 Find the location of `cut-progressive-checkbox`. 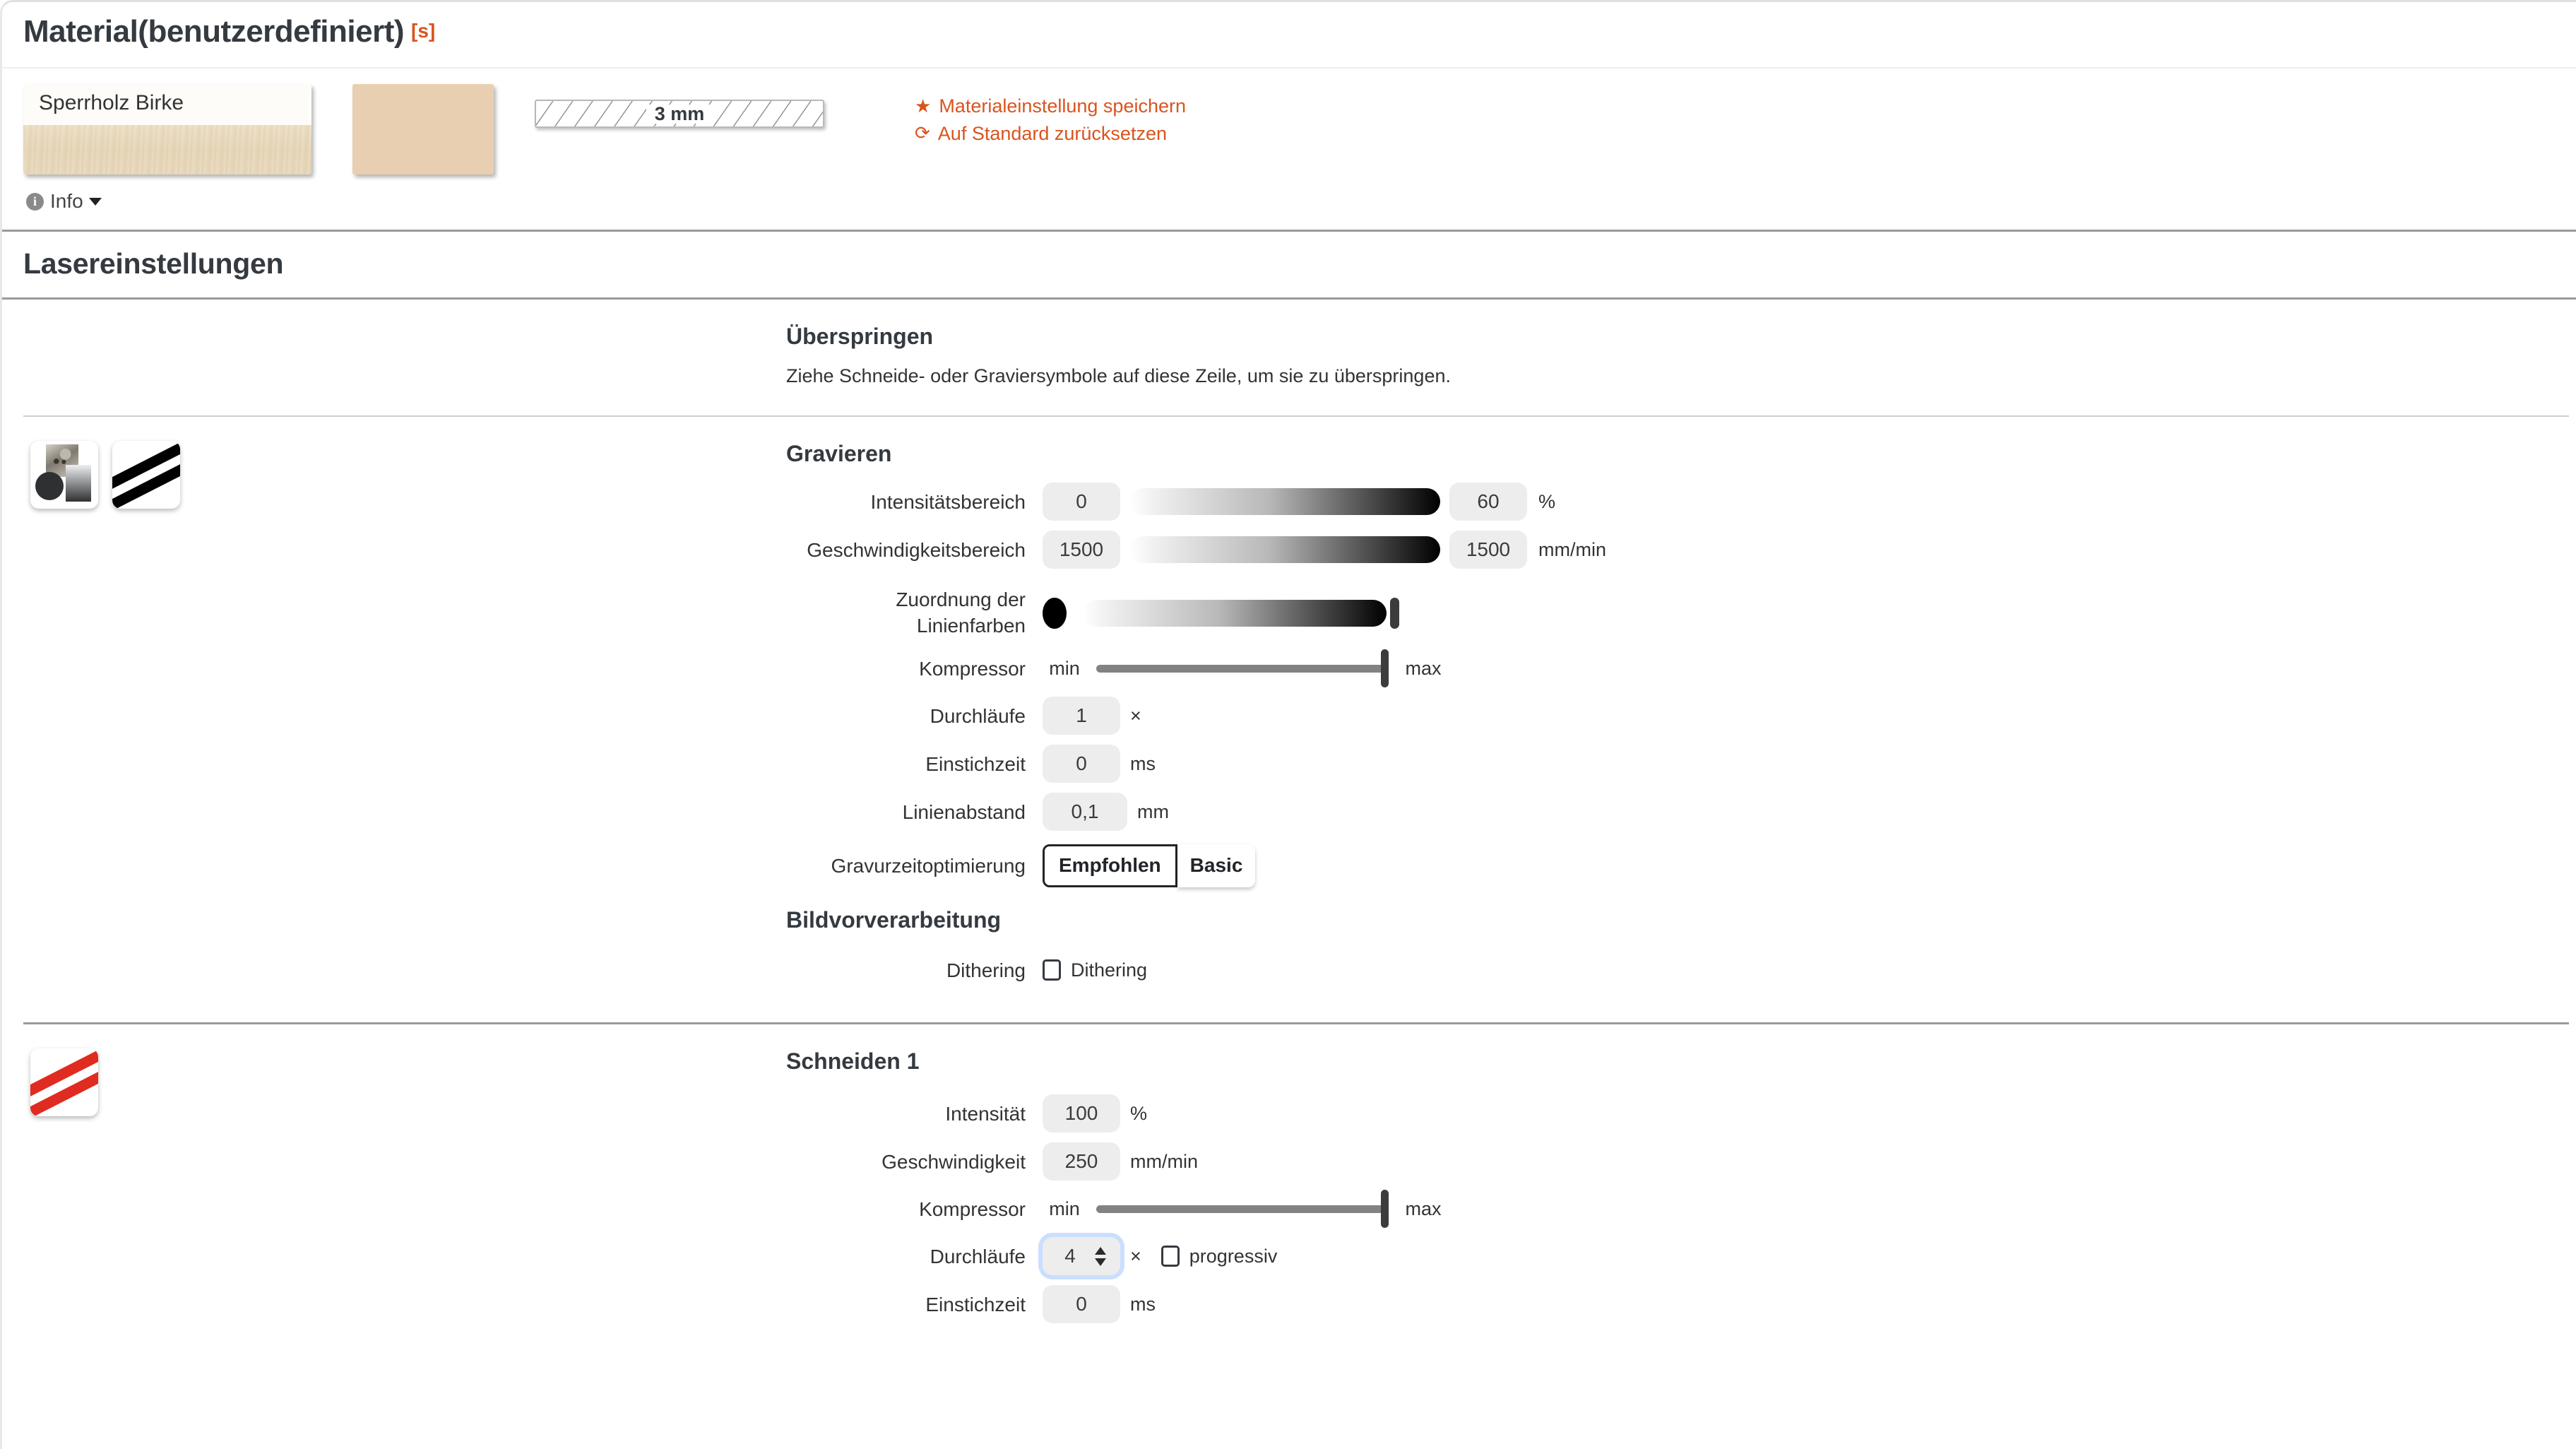

cut-progressive-checkbox is located at coordinates (1170, 1256).